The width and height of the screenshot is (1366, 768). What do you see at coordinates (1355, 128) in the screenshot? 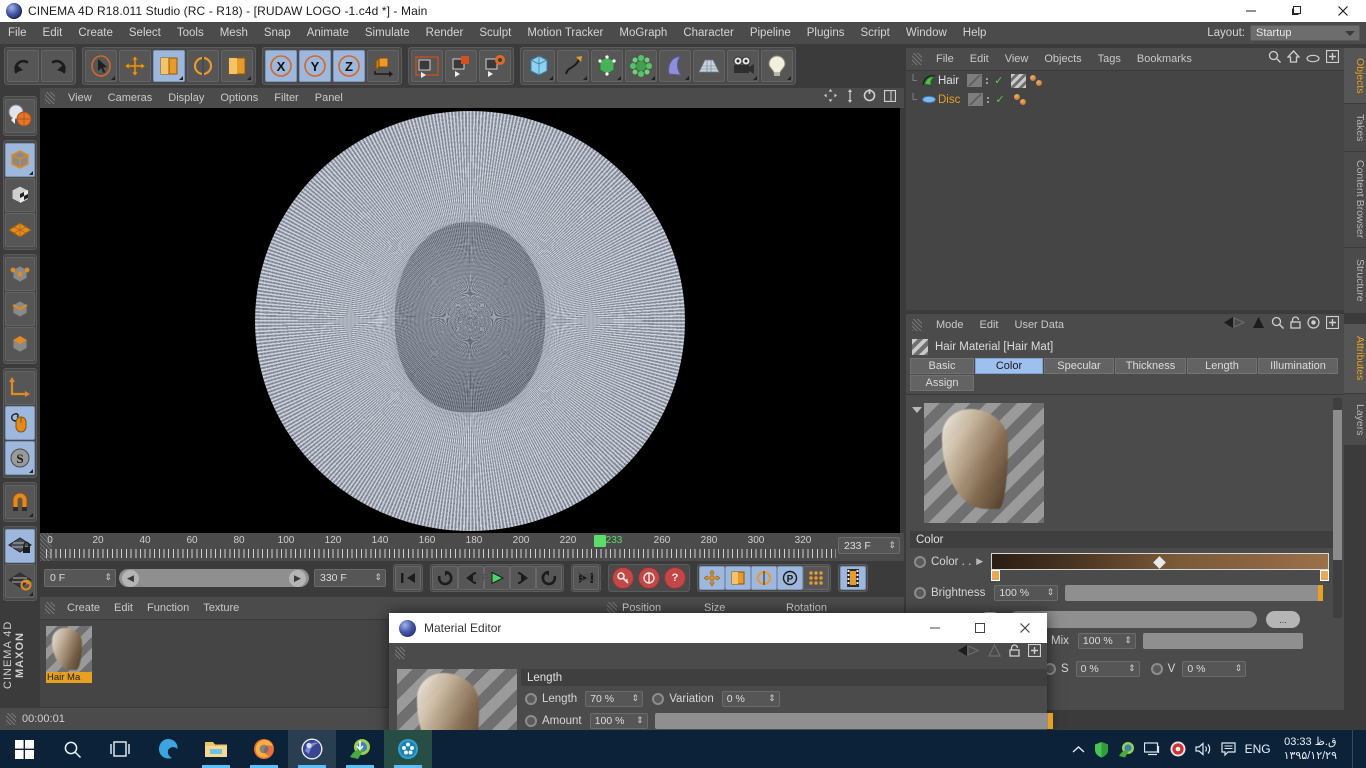
I see `vtab-takes: Takes` at bounding box center [1355, 128].